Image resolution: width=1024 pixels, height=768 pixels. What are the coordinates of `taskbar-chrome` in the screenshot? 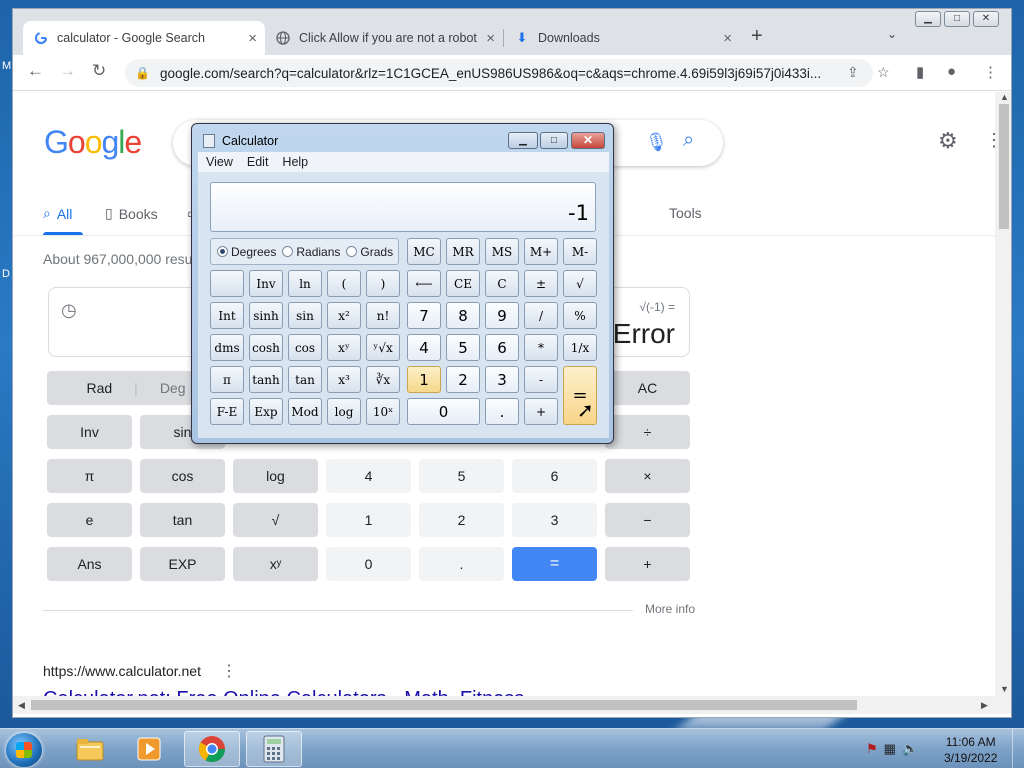 It's located at (212, 749).